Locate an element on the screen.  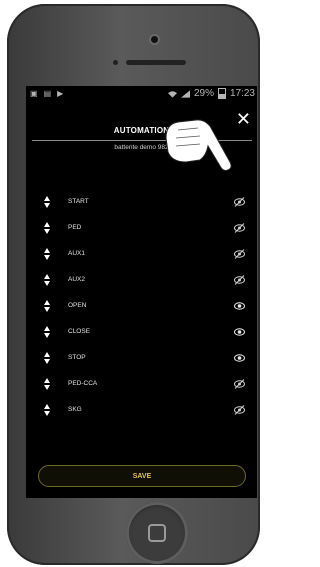
list-item: AUX2 is located at coordinates (141, 281).